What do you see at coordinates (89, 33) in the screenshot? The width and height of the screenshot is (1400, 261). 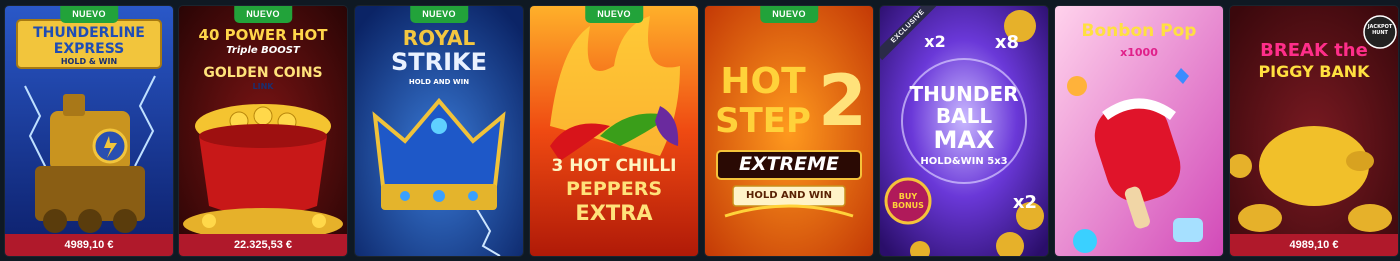 I see `game-title-line1: THUNDERLINE` at bounding box center [89, 33].